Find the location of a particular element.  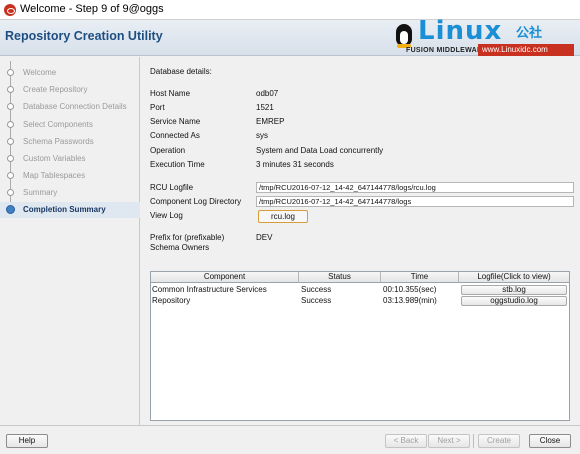

prefix-label-line1: Prefix for (prefixable) is located at coordinates (187, 237).